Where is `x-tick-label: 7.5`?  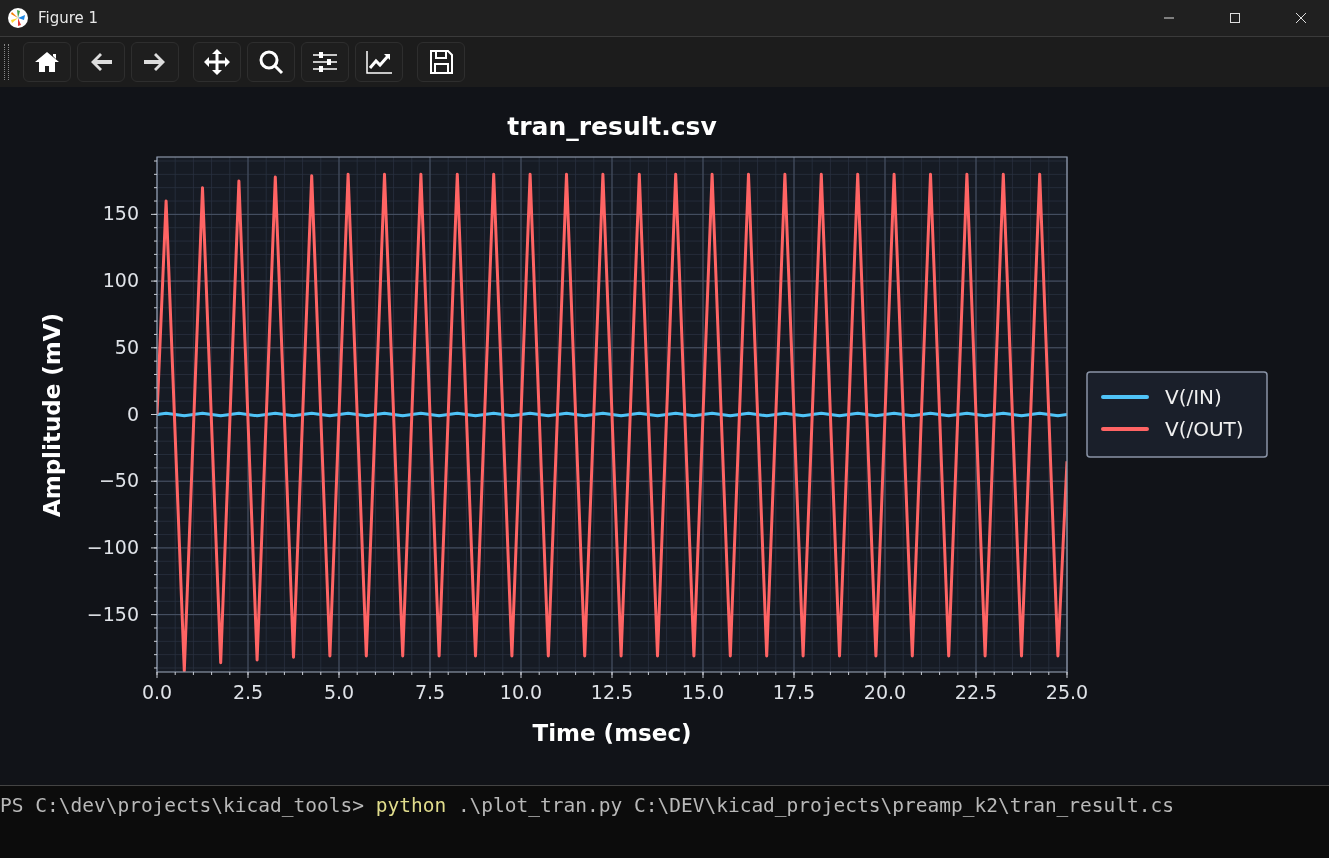
x-tick-label: 7.5 is located at coordinates (430, 692).